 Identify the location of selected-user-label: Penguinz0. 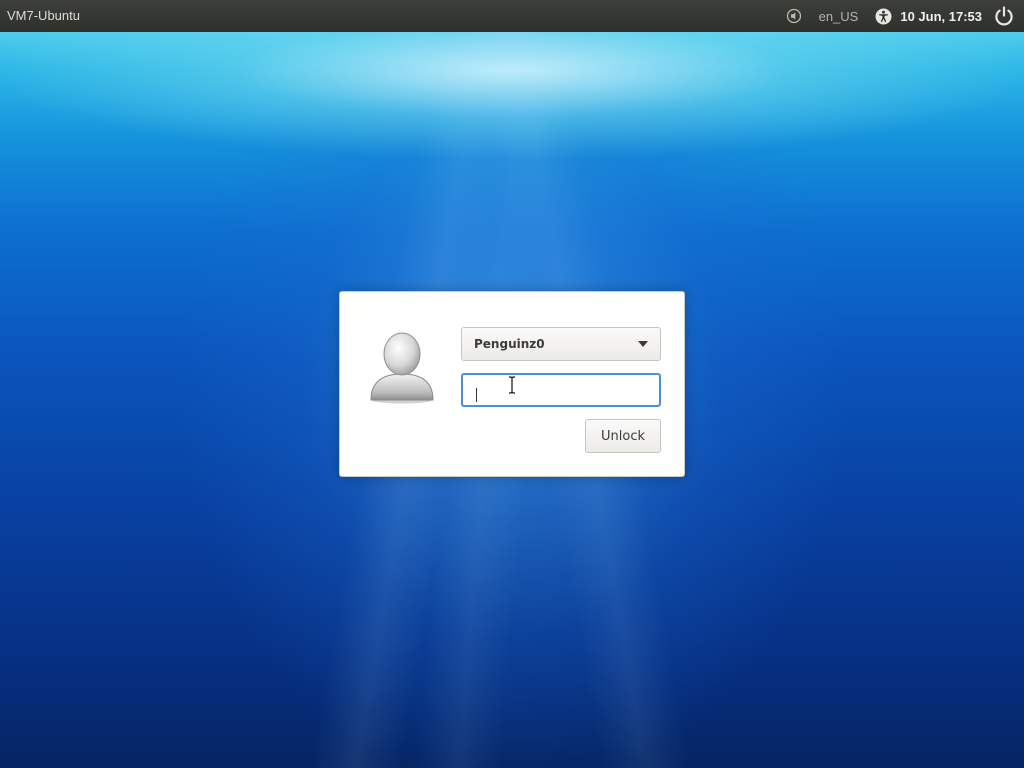
(509, 344).